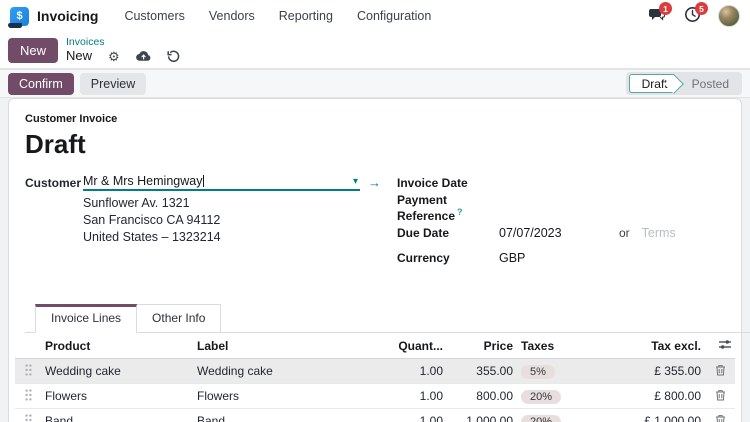 The width and height of the screenshot is (750, 422). I want to click on customer-input: Mr & Mrs Hemingway ▾, so click(221, 182).